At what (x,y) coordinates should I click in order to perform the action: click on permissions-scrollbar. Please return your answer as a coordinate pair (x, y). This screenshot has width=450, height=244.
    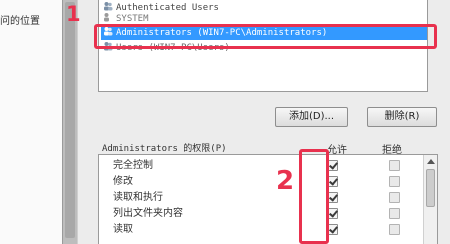
    Looking at the image, I should click on (430, 199).